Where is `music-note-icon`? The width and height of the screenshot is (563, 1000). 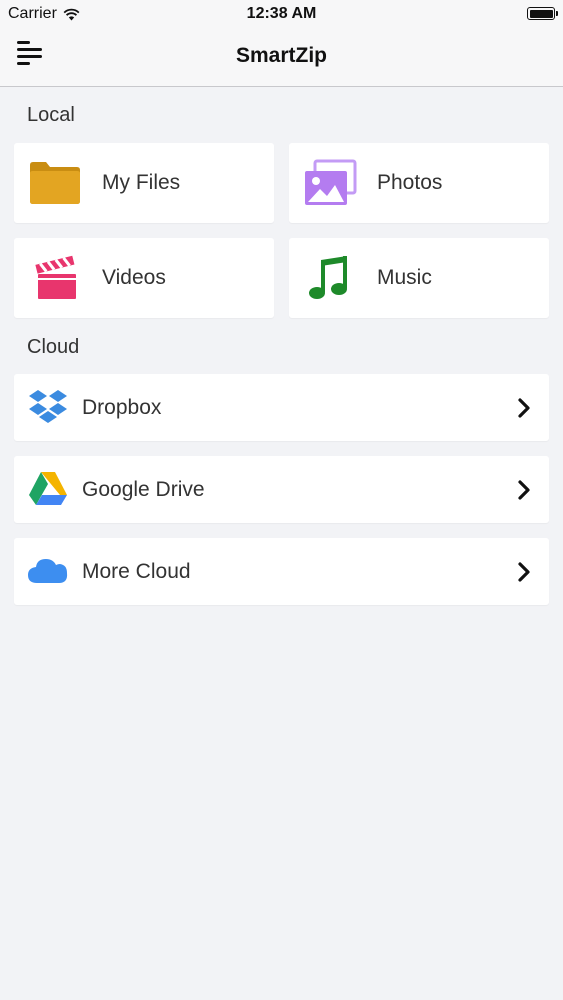 music-note-icon is located at coordinates (328, 277).